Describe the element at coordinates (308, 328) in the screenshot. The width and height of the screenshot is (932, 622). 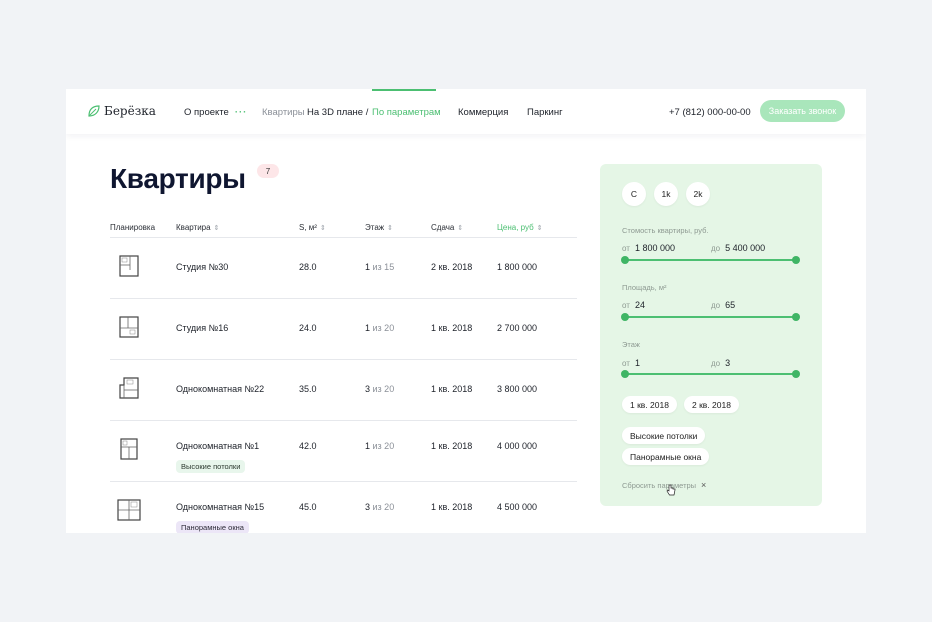
I see `apartment-area: 24.0` at that location.